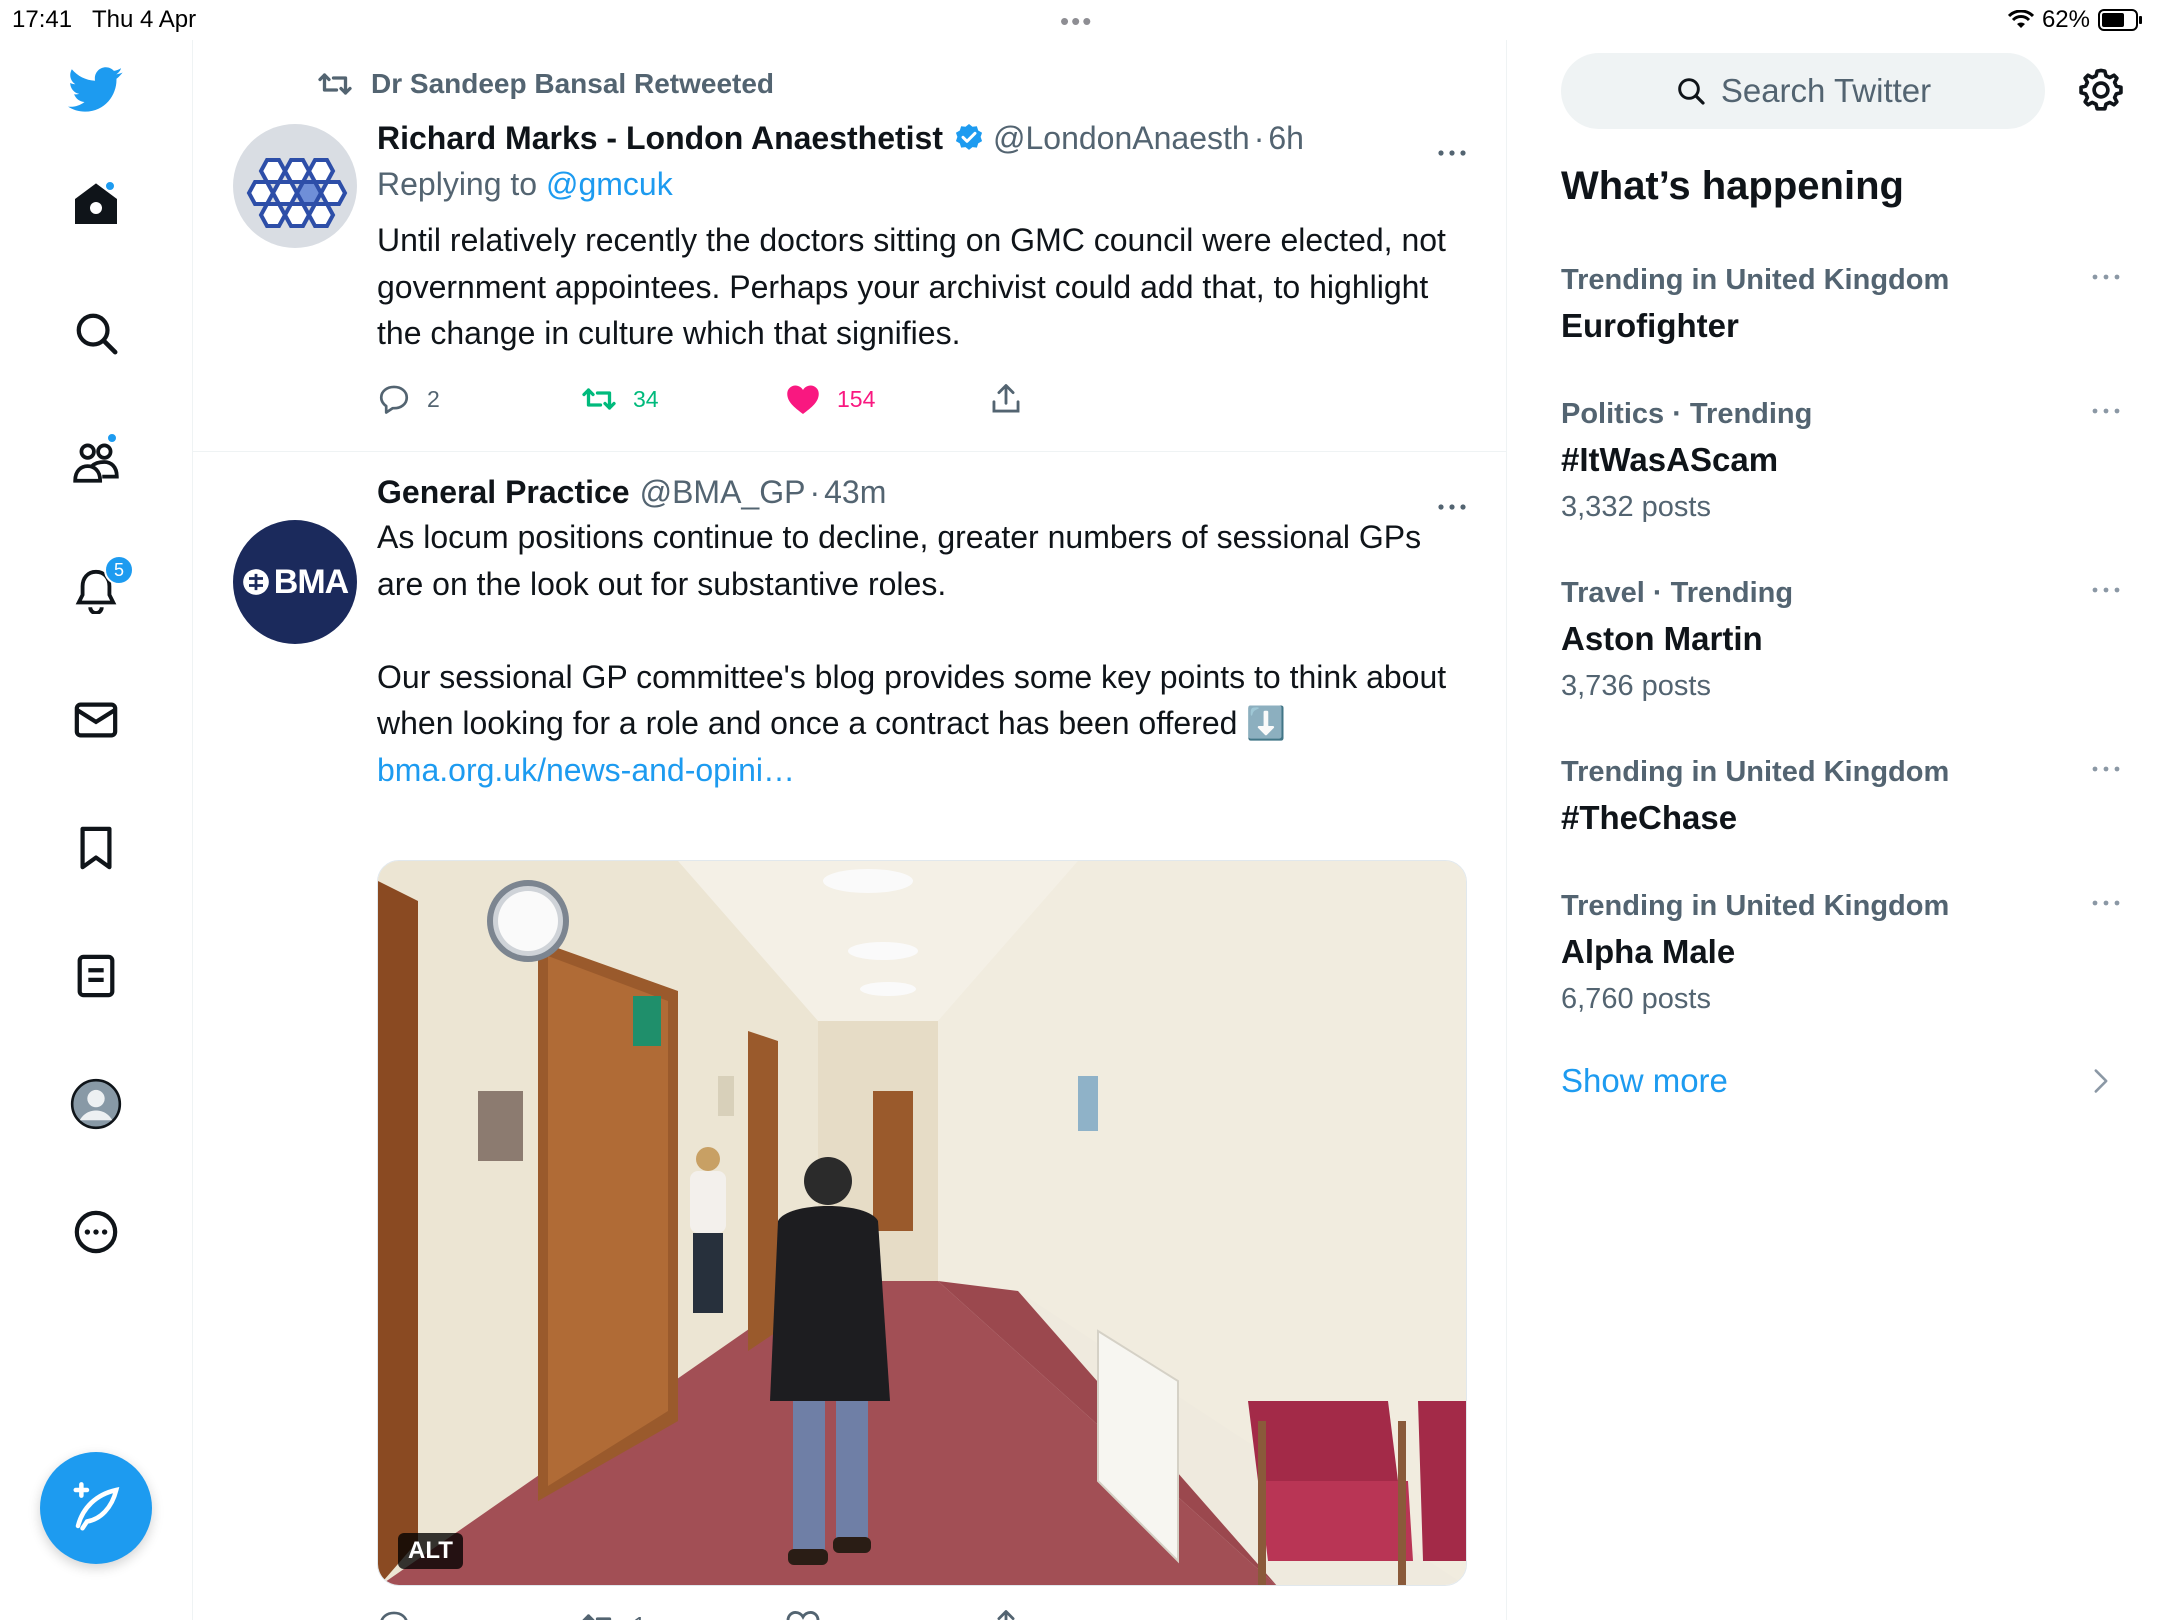  I want to click on retweet-count: 34, so click(646, 398).